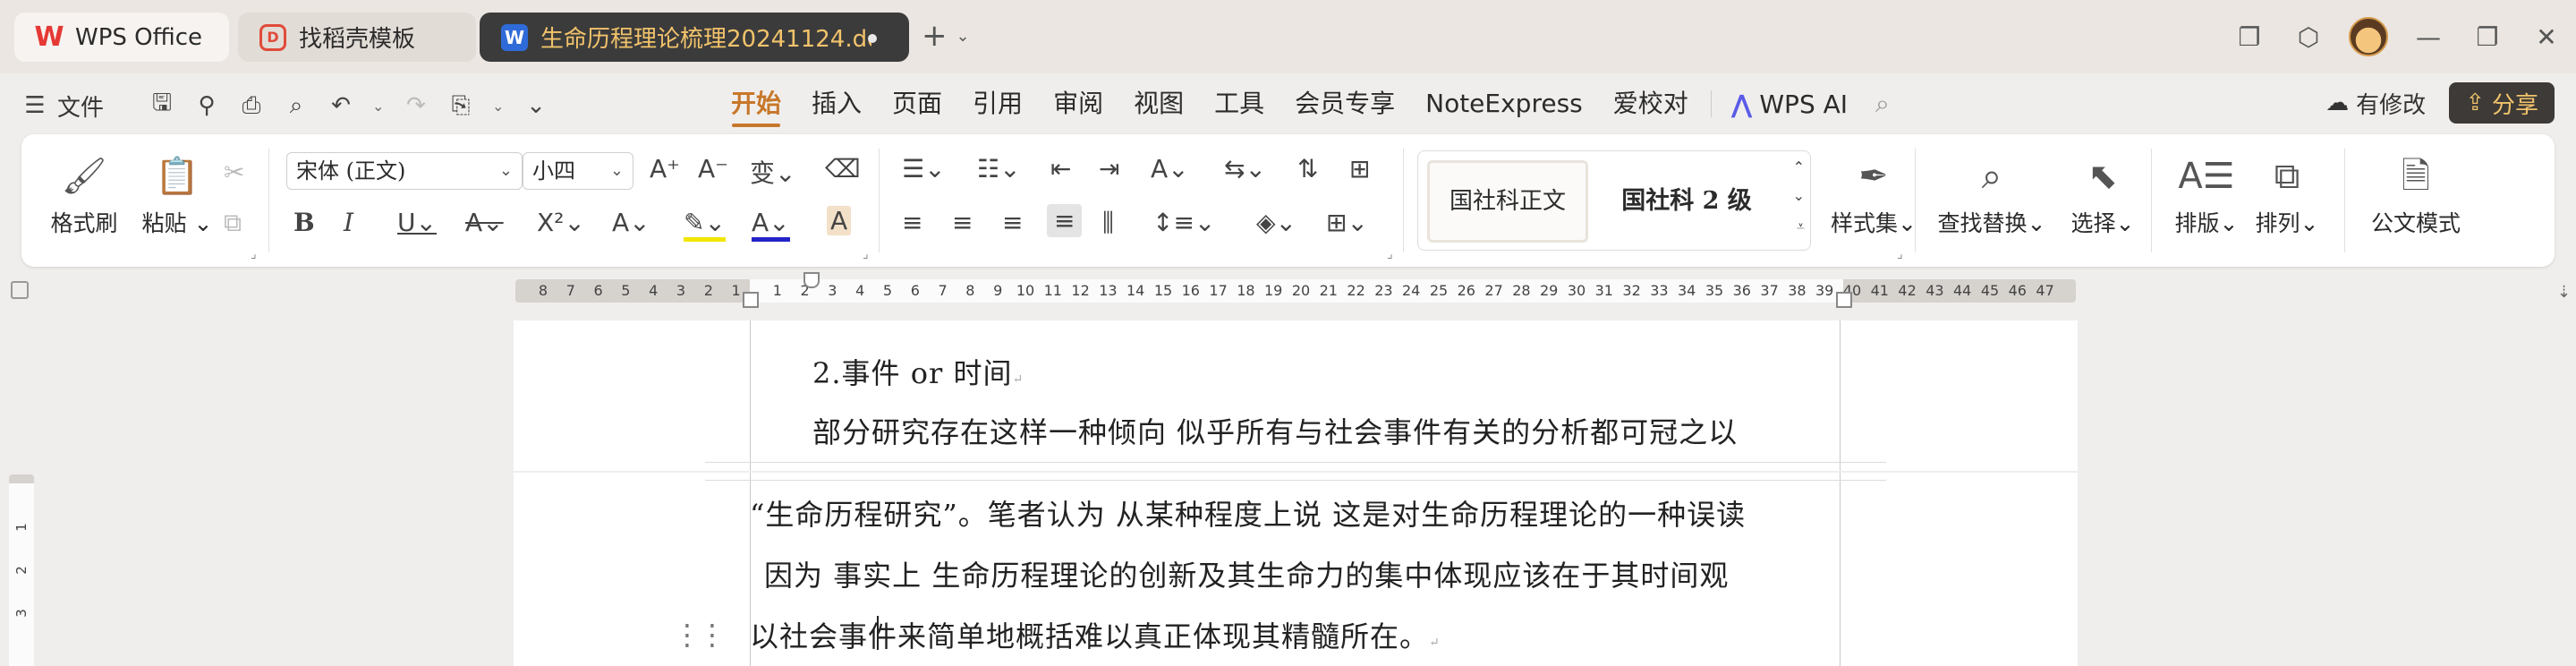 The image size is (2576, 666). Describe the element at coordinates (2375, 103) in the screenshot. I see `modify-status-button: ☁ 有修改` at that location.